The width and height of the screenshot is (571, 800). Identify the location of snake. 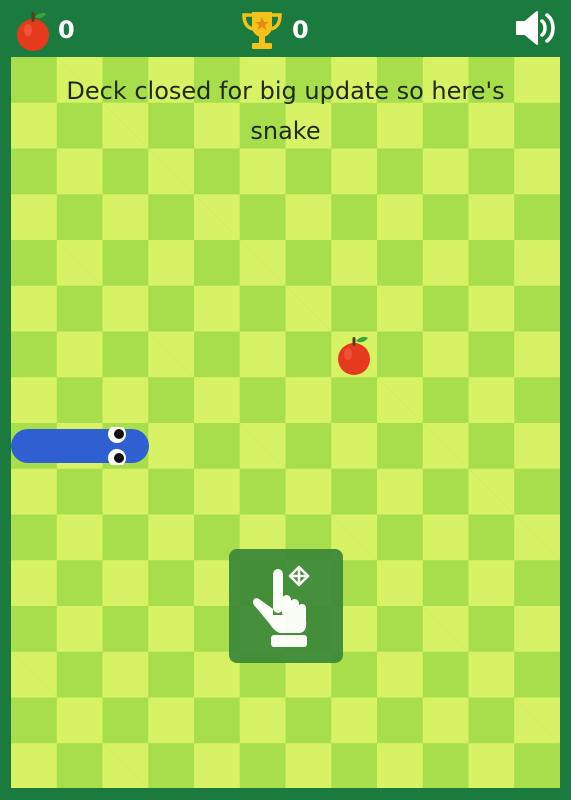
(80, 446).